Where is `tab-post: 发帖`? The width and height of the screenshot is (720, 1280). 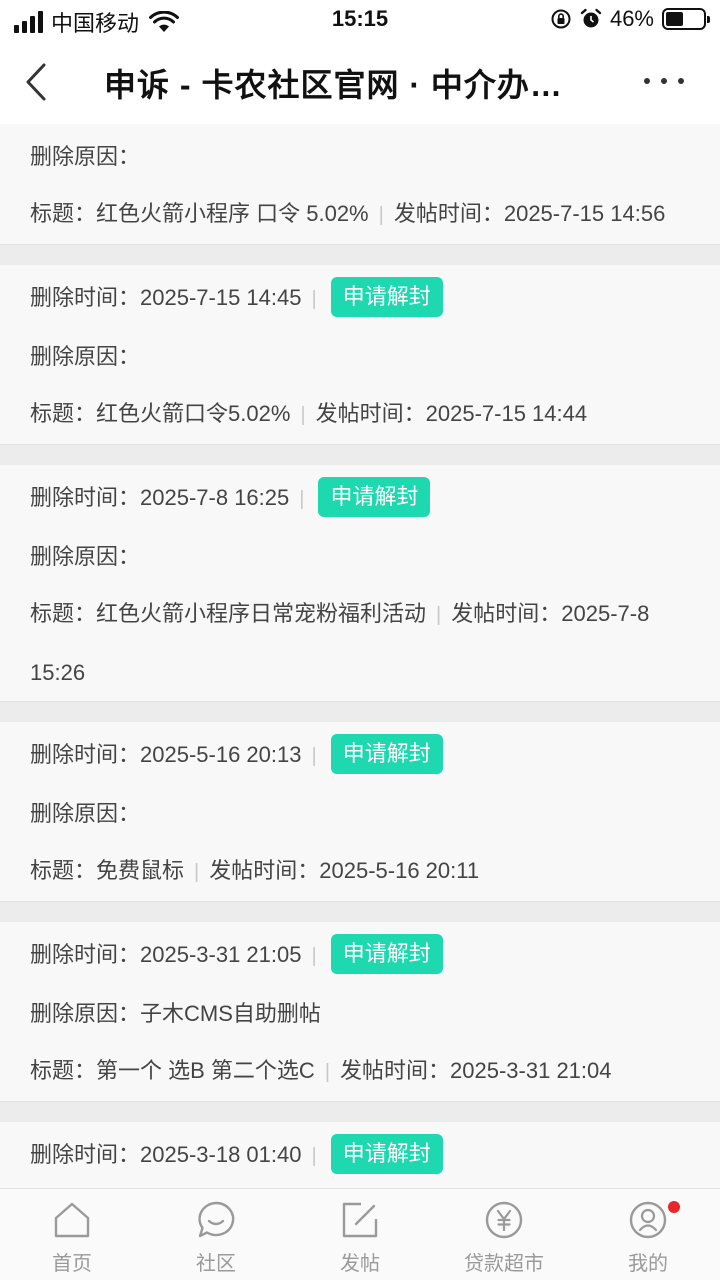 tab-post: 发帖 is located at coordinates (360, 1234).